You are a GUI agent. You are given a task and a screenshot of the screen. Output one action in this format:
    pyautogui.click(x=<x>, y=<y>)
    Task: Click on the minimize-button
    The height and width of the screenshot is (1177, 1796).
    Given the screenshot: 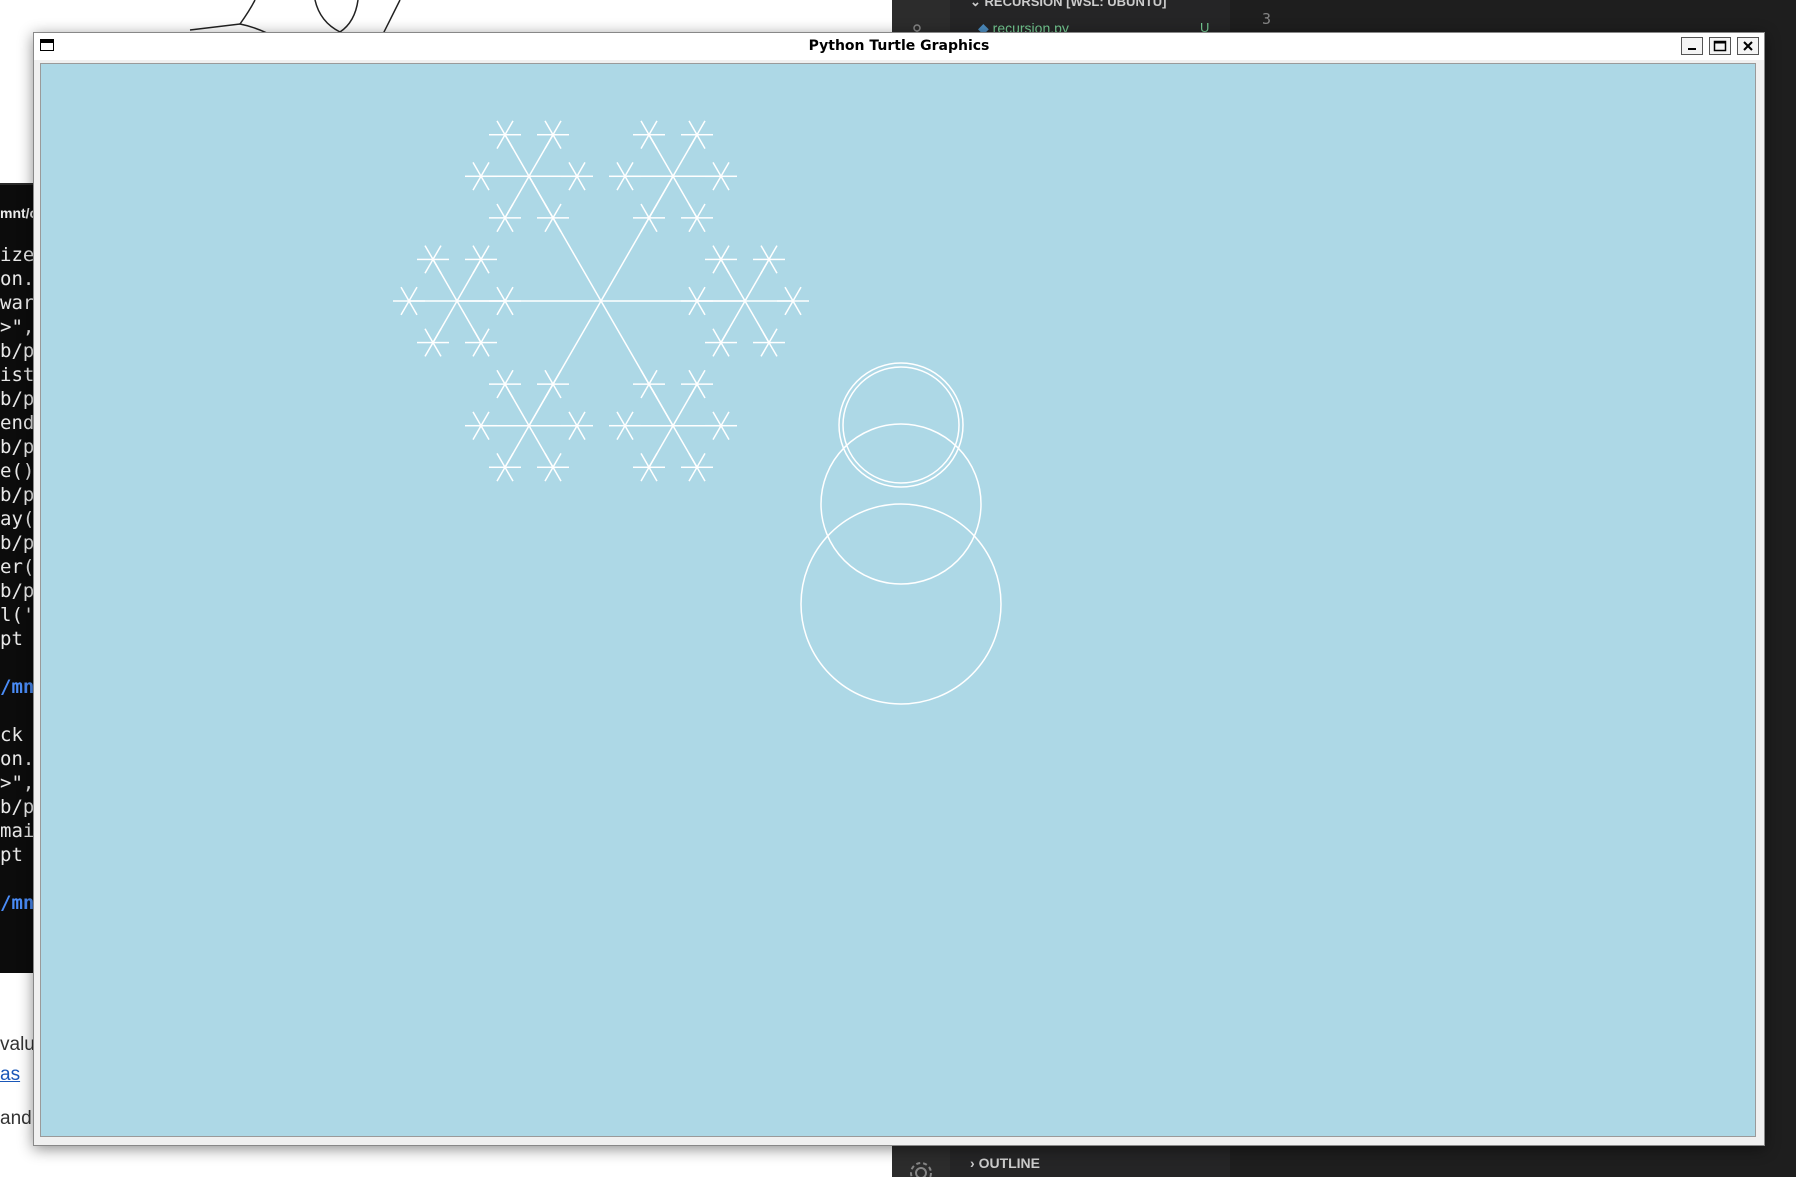 What is the action you would take?
    pyautogui.click(x=1692, y=46)
    